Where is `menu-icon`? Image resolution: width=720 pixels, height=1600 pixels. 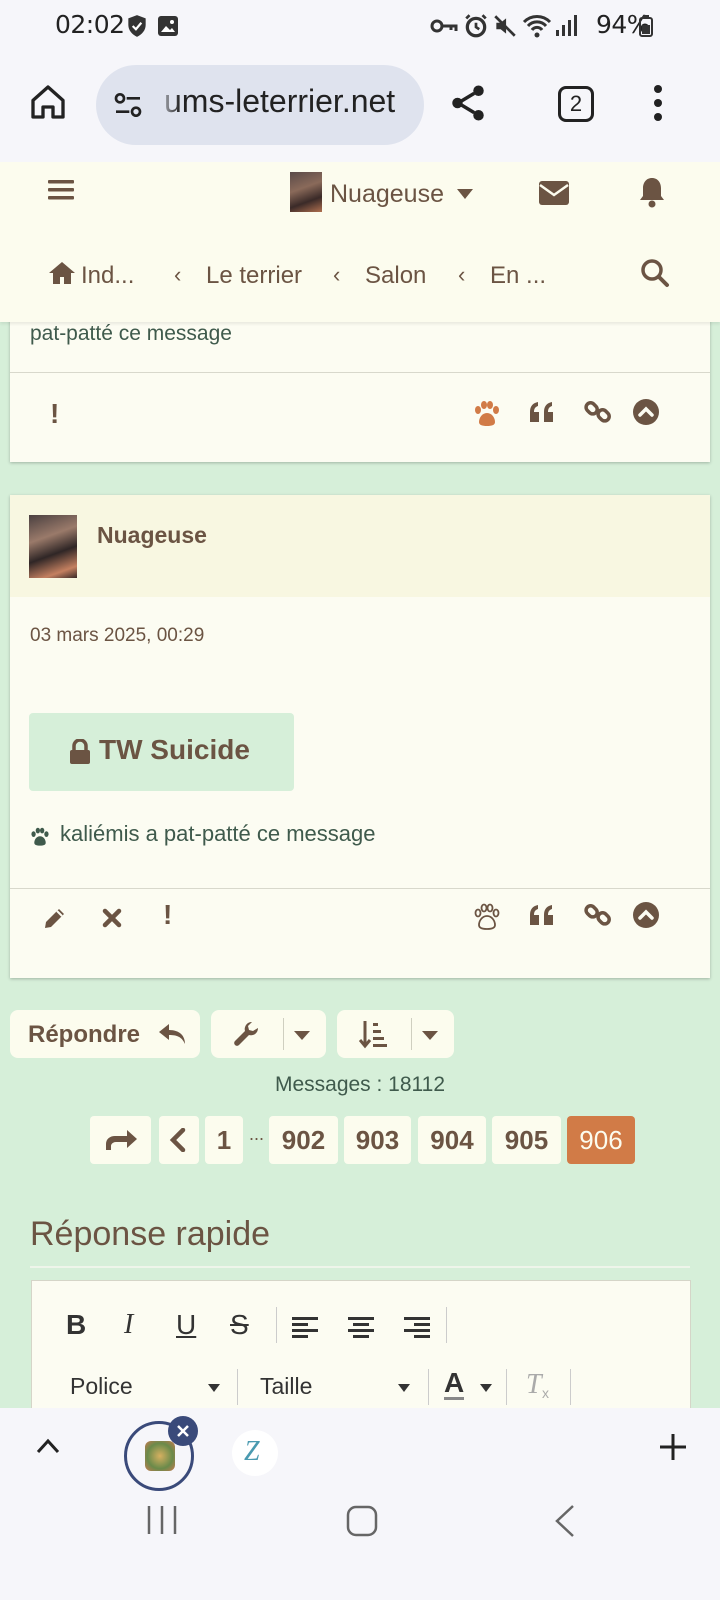 menu-icon is located at coordinates (61, 190).